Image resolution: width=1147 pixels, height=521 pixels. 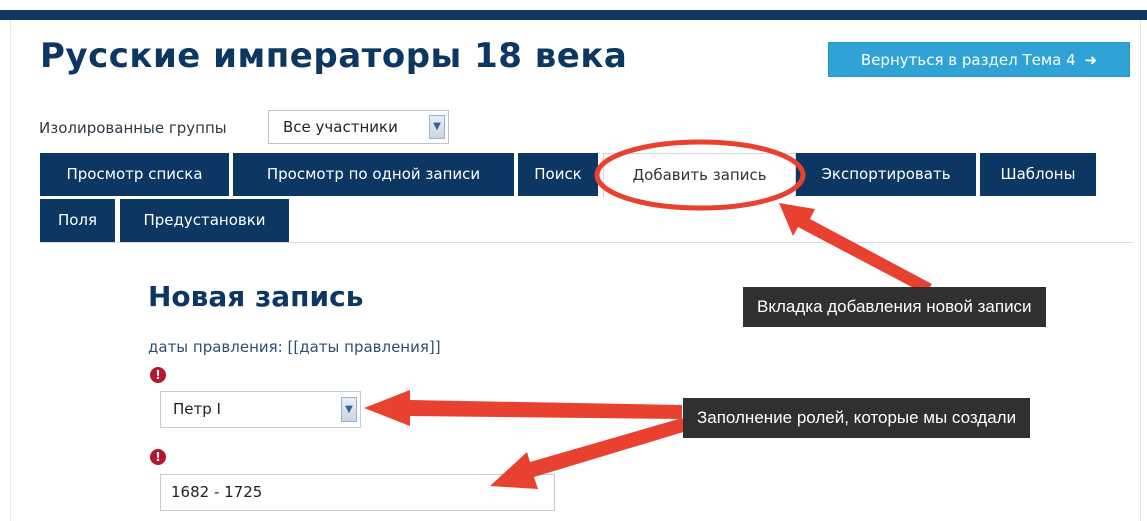 What do you see at coordinates (894, 307) in the screenshot?
I see `tab-callout: Вкладка добавления новой записи` at bounding box center [894, 307].